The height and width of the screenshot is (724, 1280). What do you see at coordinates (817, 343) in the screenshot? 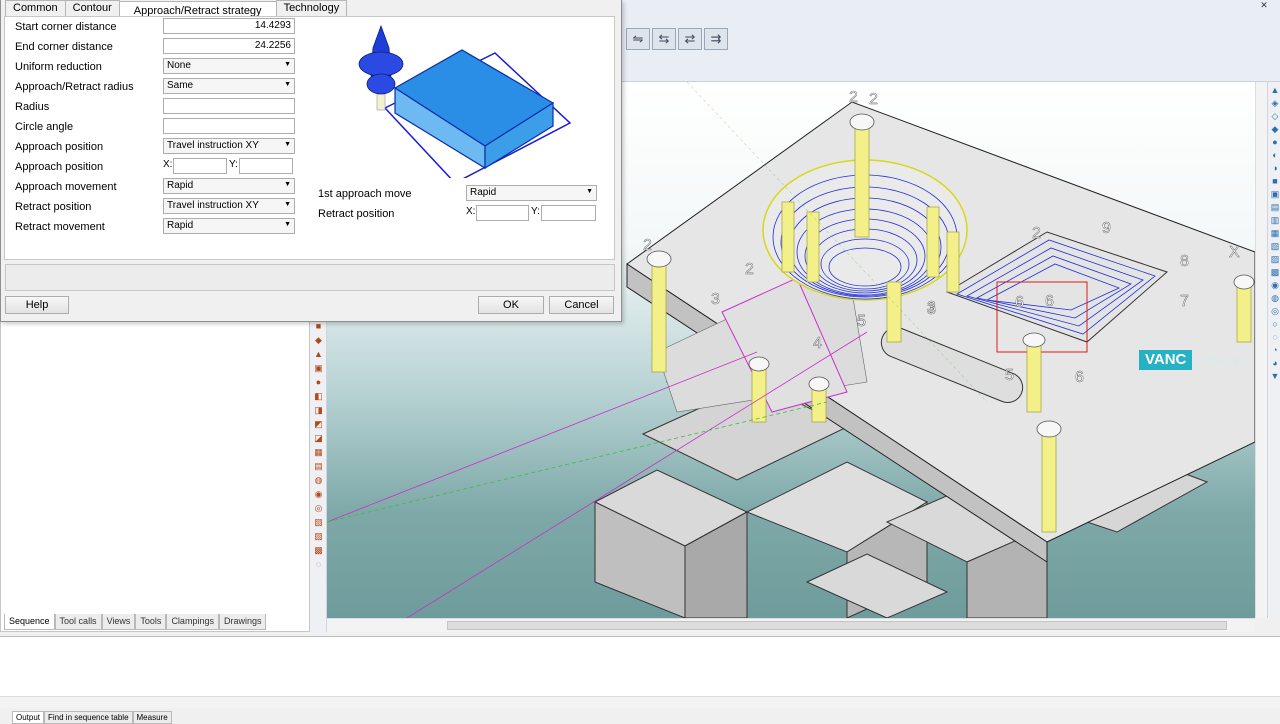
I see `viewport-label: 4` at bounding box center [817, 343].